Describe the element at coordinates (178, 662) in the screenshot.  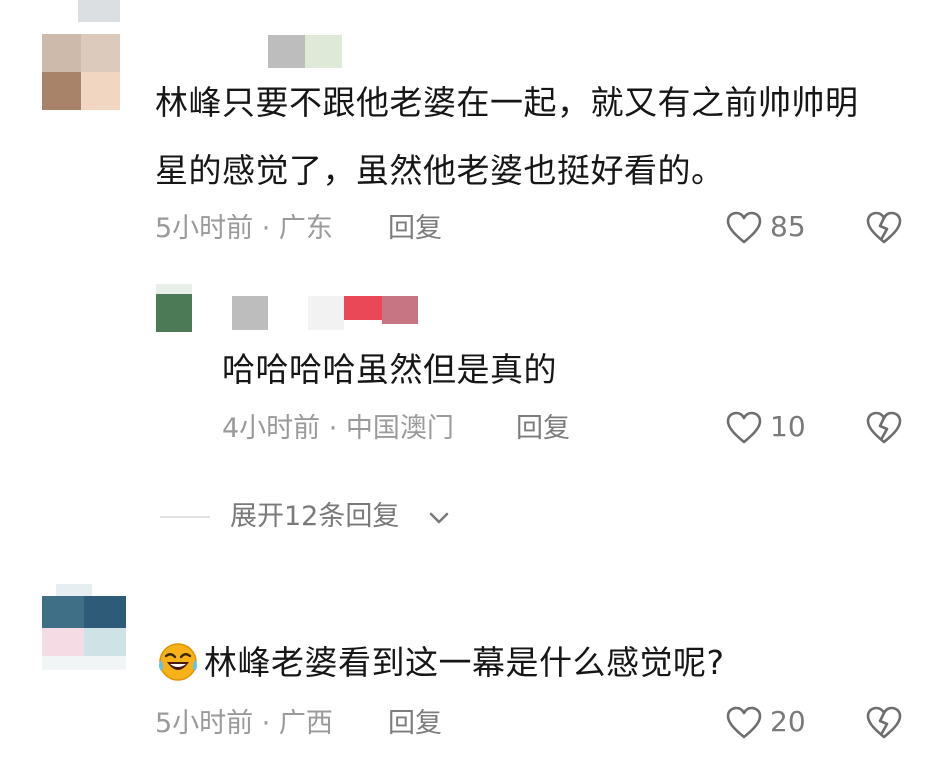
I see `laughing-crying-emoji-icon` at that location.